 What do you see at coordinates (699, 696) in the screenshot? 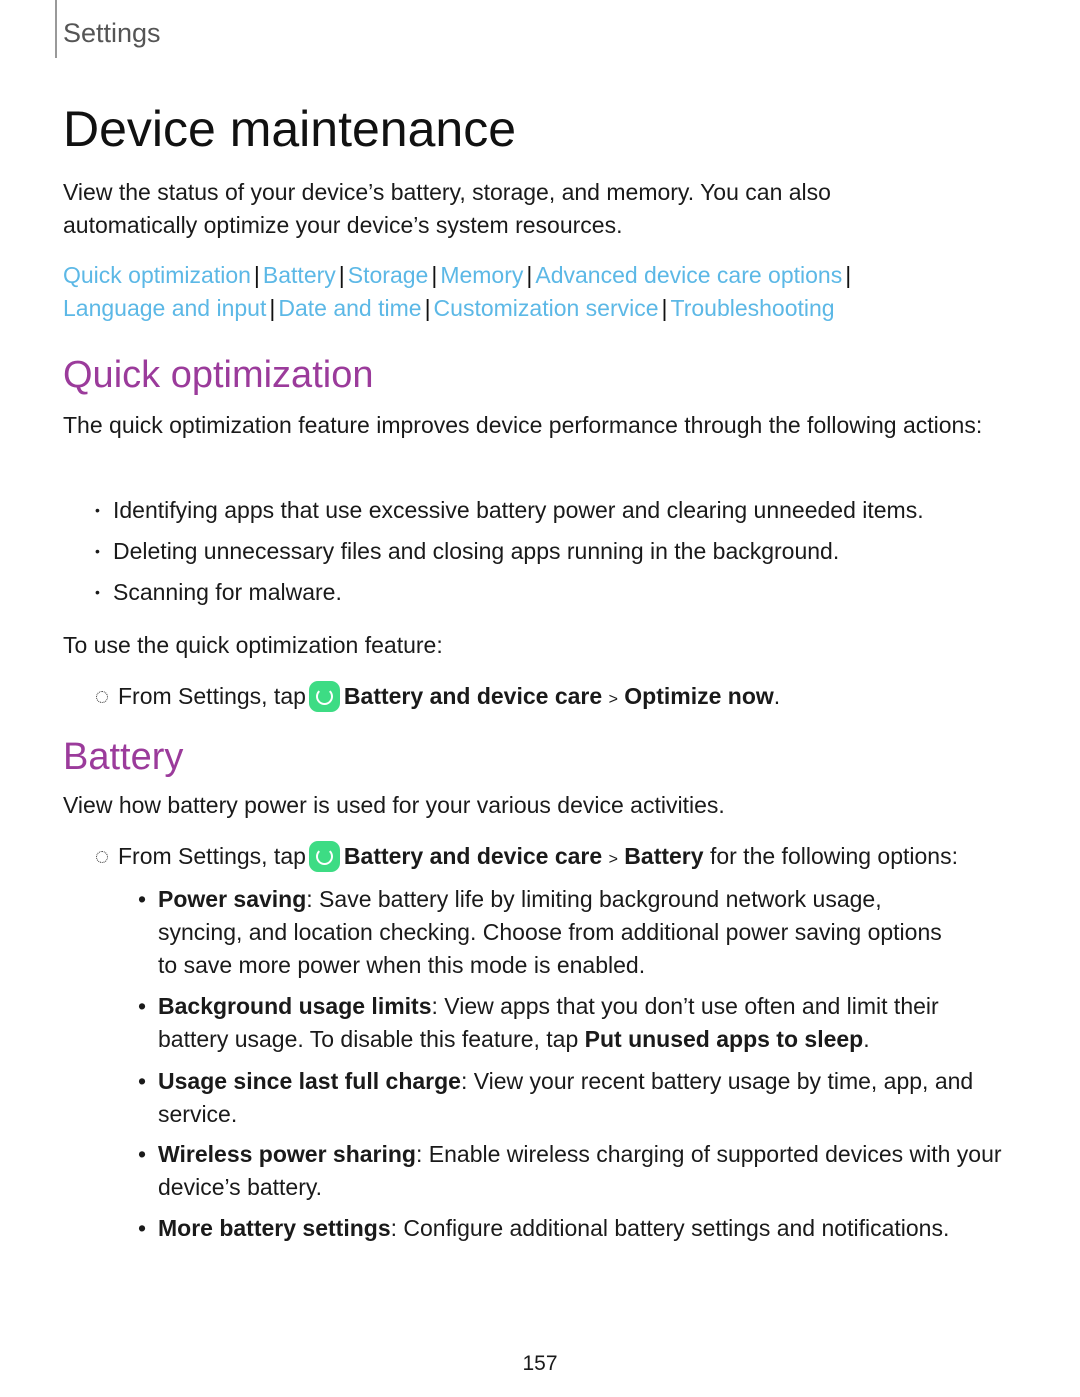
I see `step-target: Optimize now` at bounding box center [699, 696].